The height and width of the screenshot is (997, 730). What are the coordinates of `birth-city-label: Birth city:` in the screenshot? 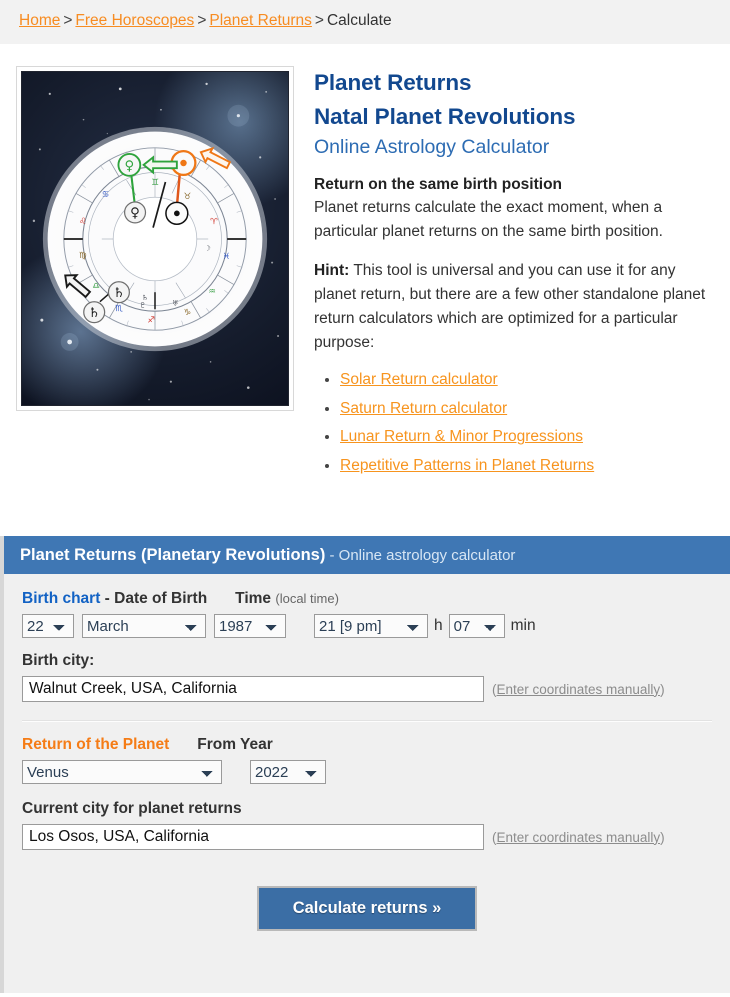 It's located at (58, 660).